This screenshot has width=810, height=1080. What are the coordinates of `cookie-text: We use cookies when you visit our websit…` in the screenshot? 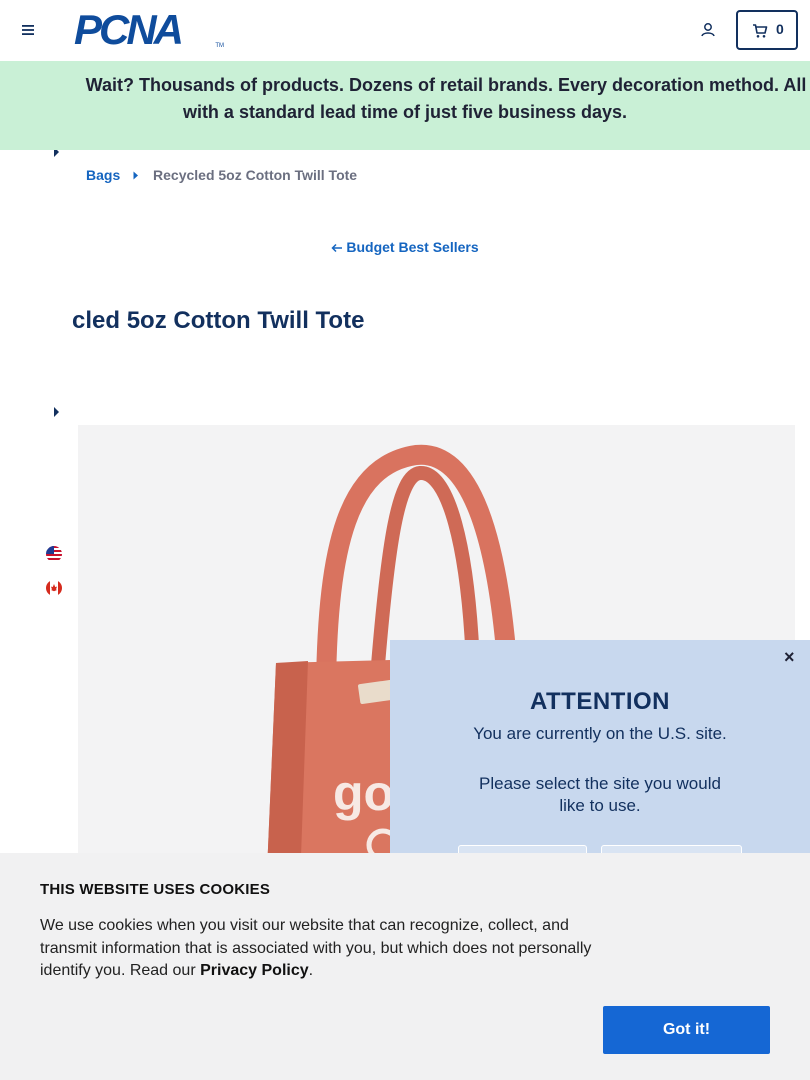 It's located at (316, 948).